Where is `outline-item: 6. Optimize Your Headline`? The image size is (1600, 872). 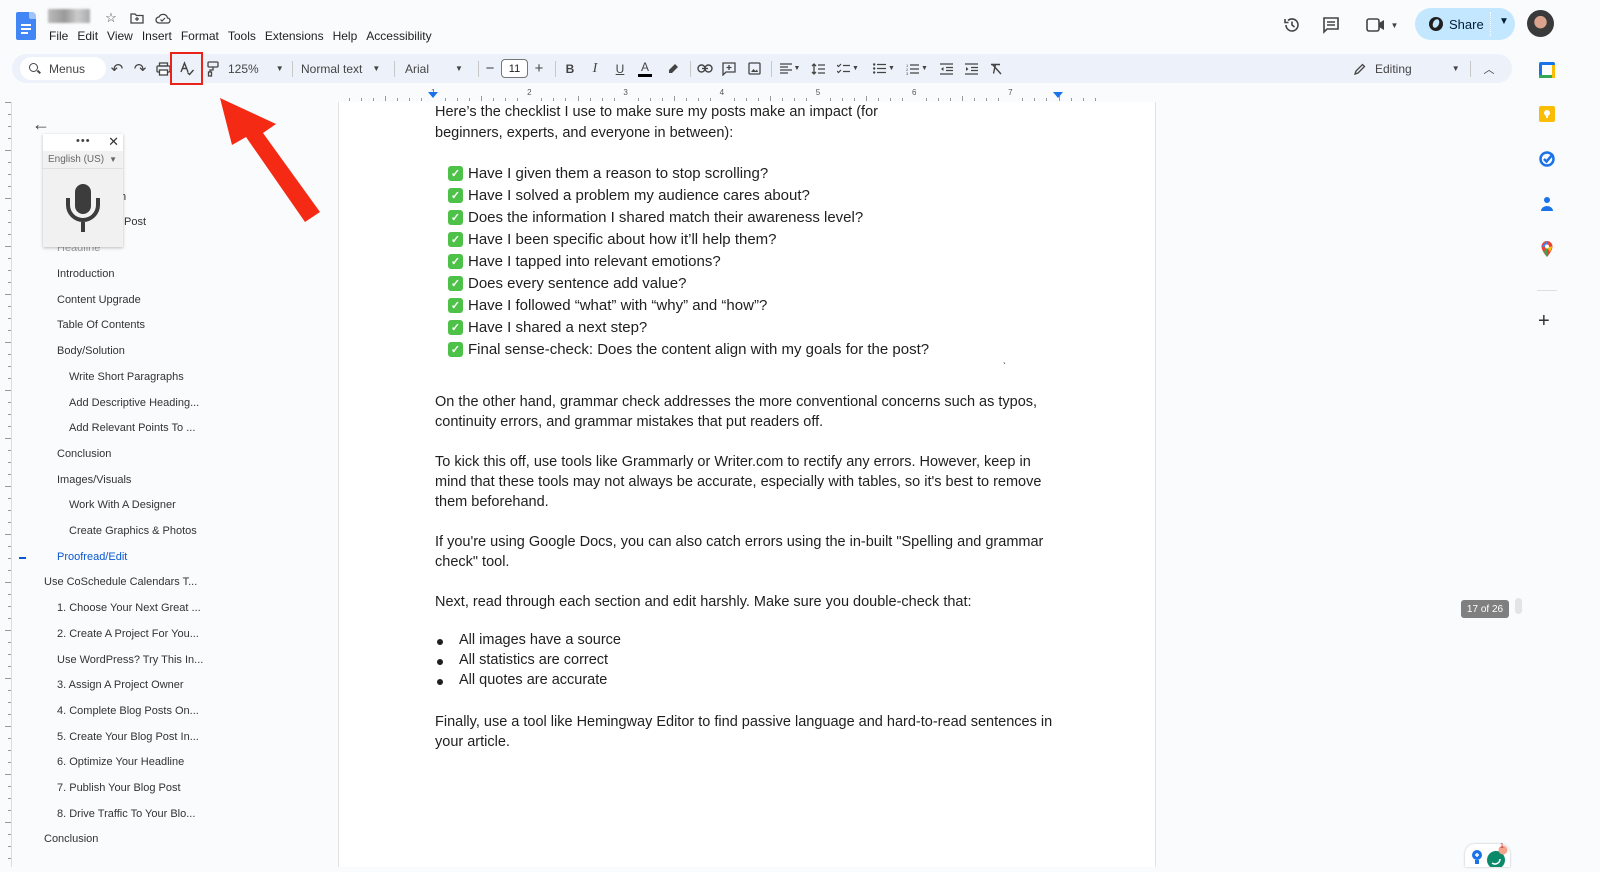 outline-item: 6. Optimize Your Headline is located at coordinates (120, 762).